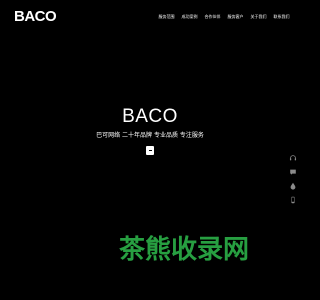  I want to click on floating-toolbar, so click(292, 178).